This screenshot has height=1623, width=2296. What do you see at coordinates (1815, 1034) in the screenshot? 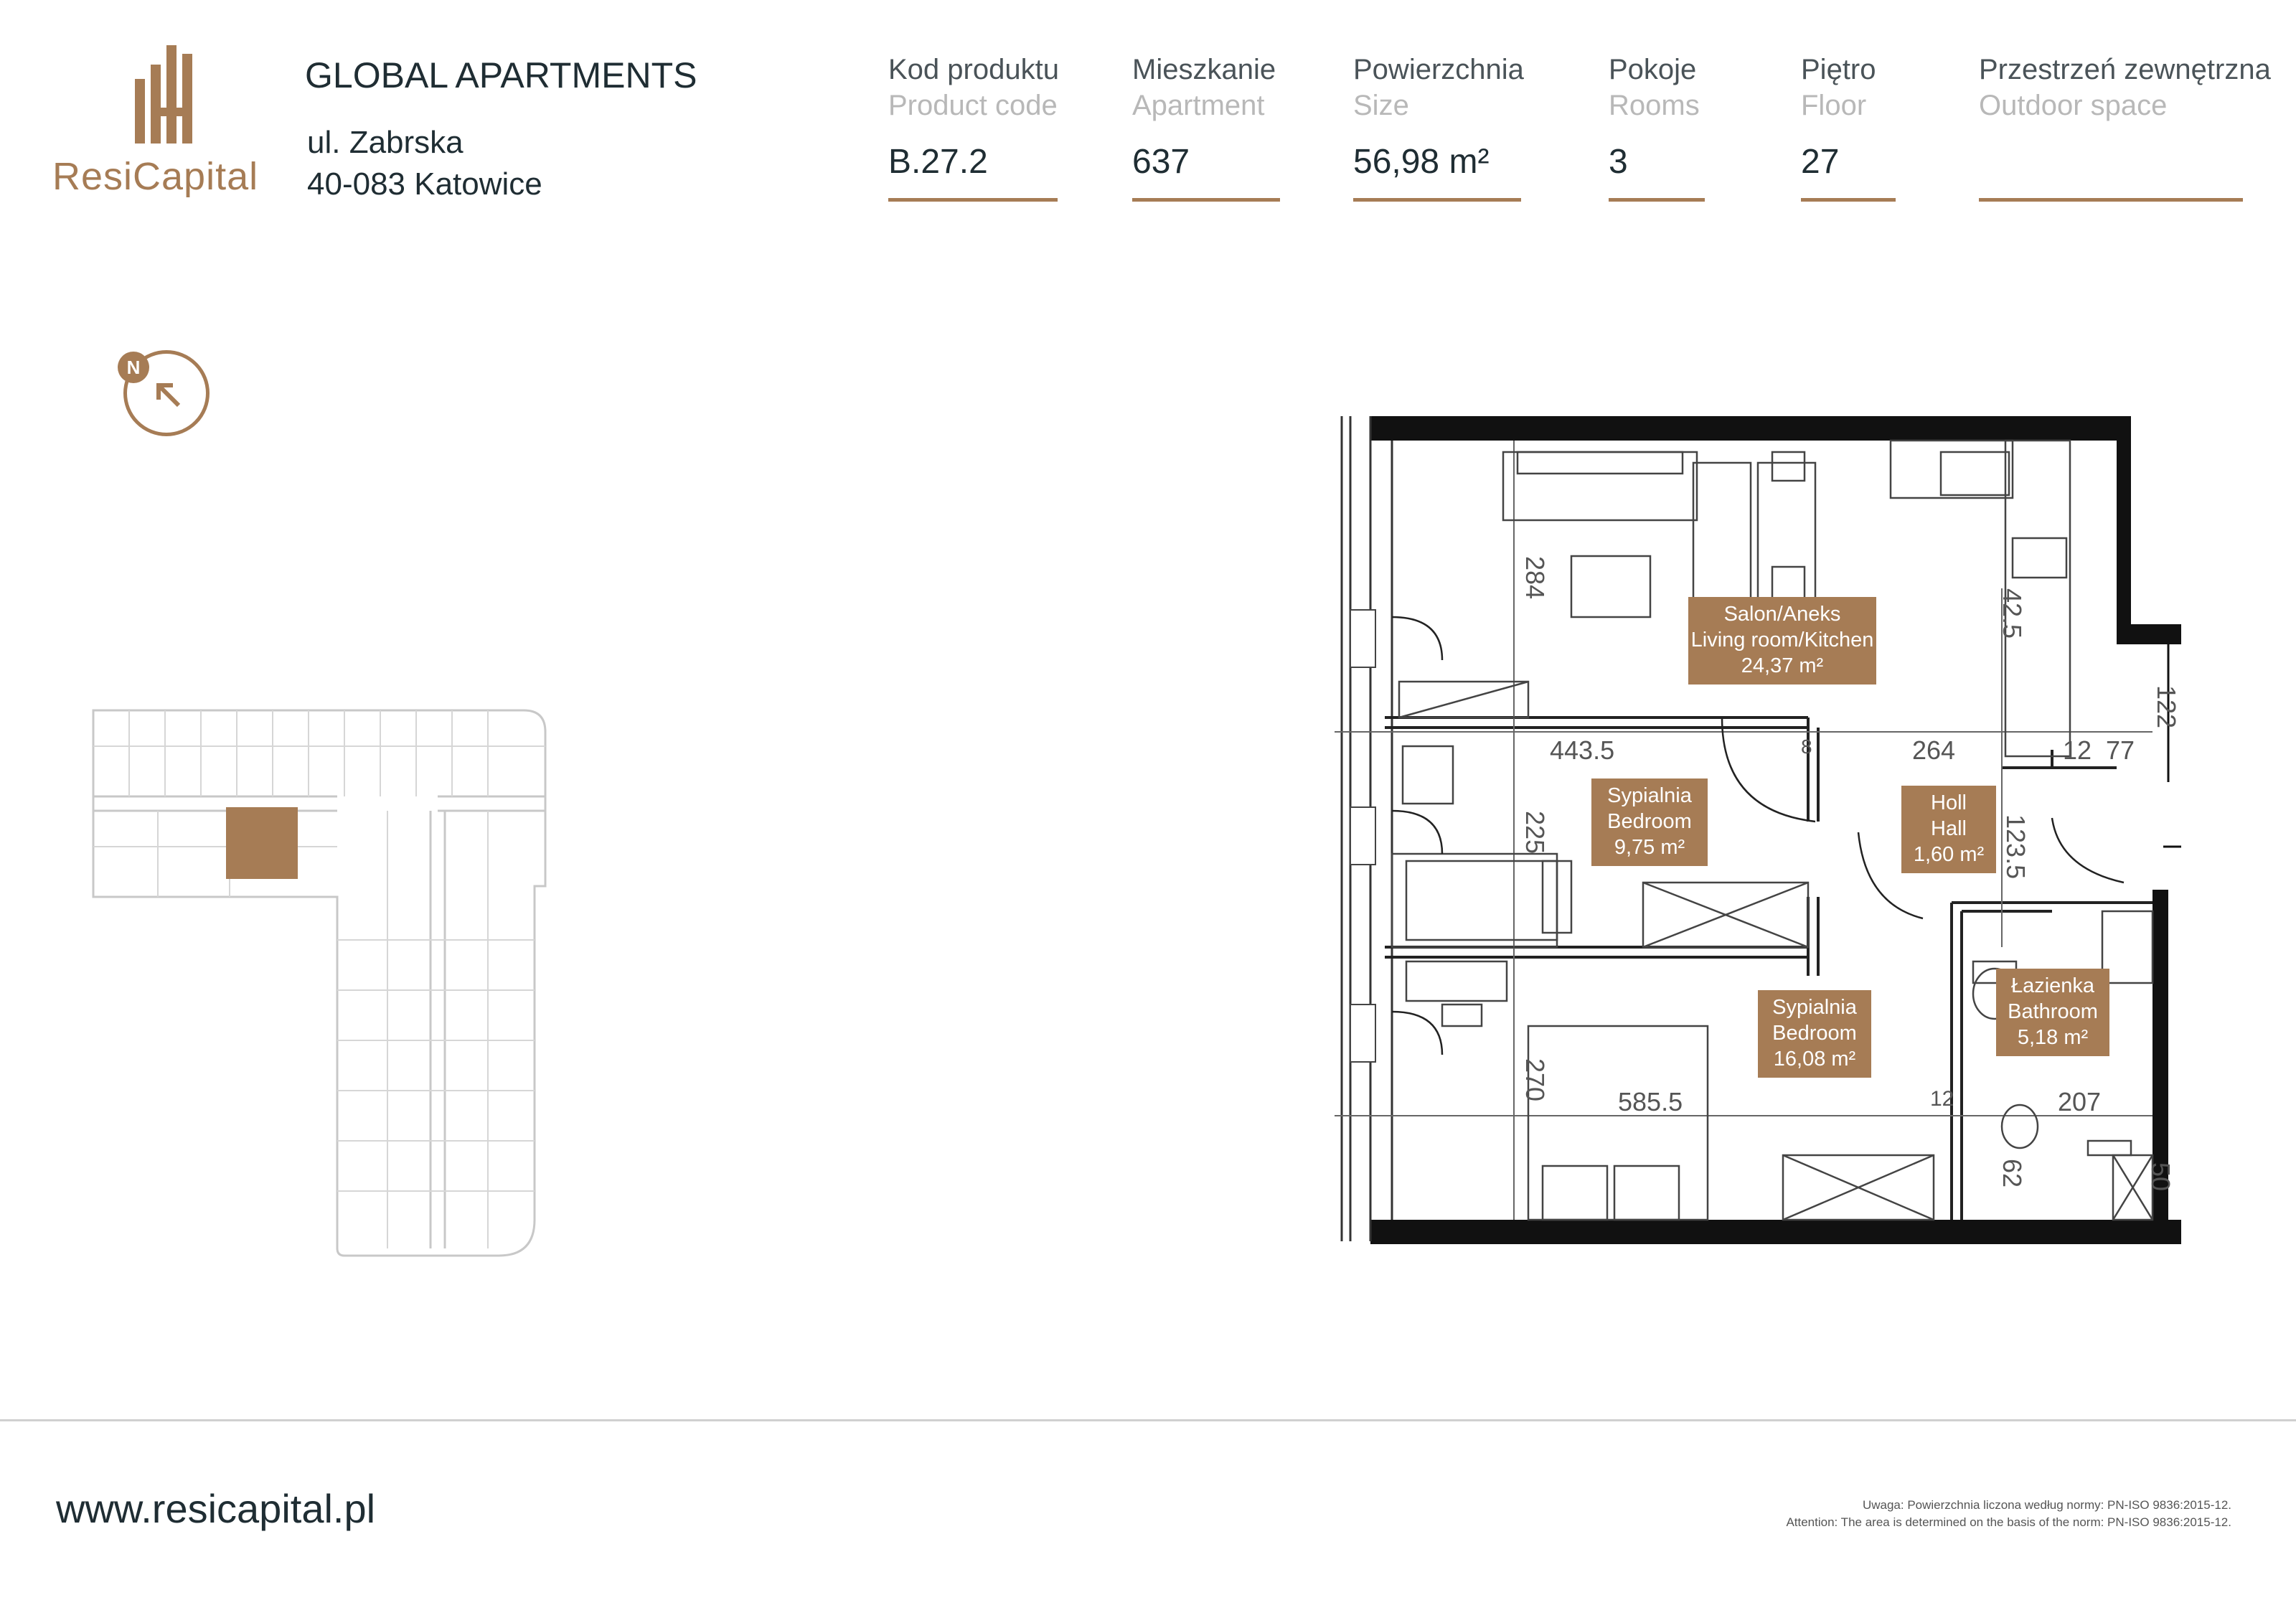
I see `room-label-bedroom-large: Sypialnia Bedroom 16,08 m²` at bounding box center [1815, 1034].